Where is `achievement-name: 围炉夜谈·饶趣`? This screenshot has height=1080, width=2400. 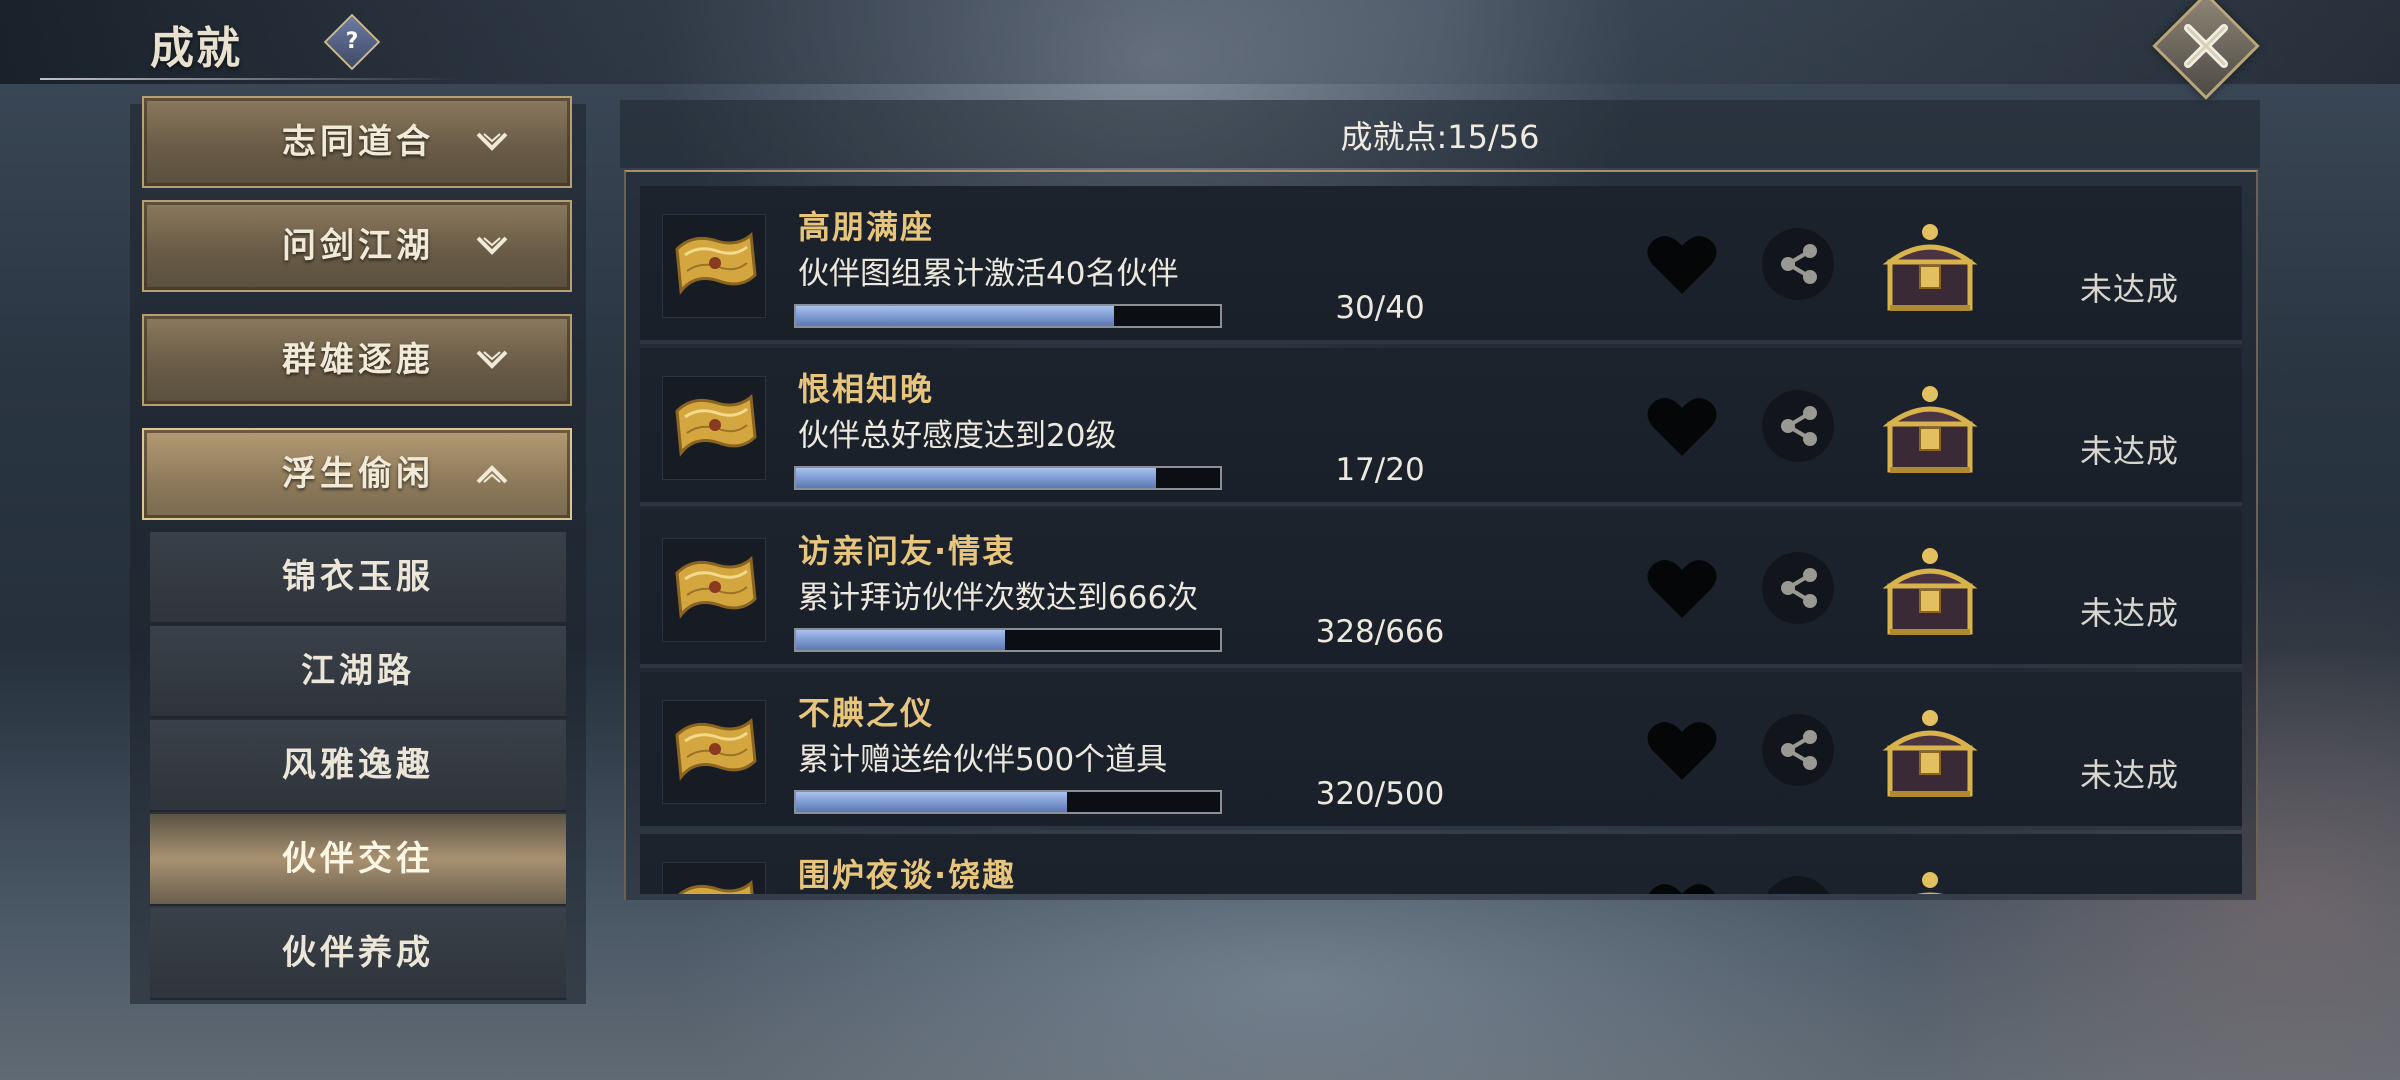 achievement-name: 围炉夜谈·饶趣 is located at coordinates (907, 875).